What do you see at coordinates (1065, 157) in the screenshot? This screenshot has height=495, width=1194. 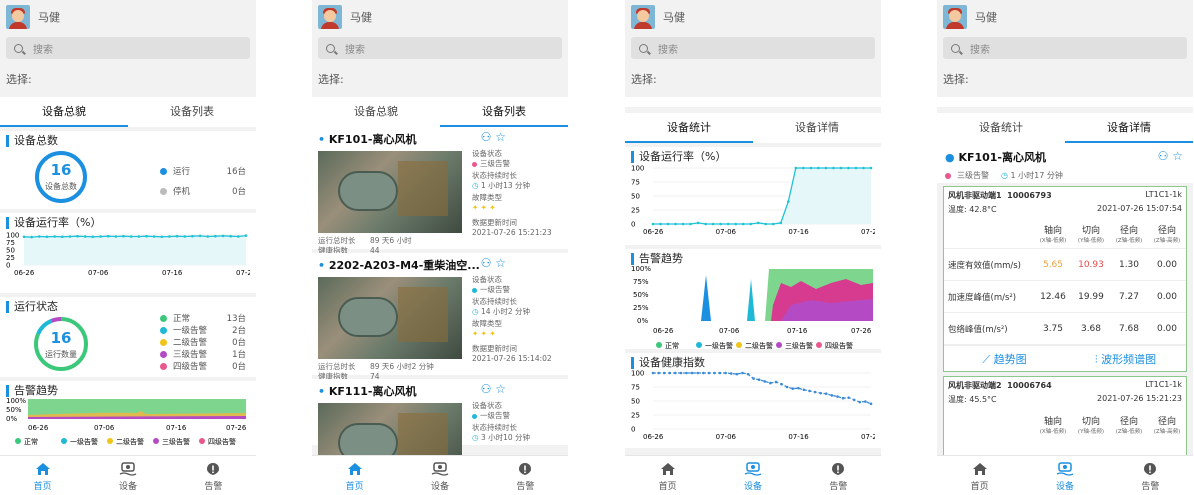 I see `device-title: ● KF101-离心风机` at bounding box center [1065, 157].